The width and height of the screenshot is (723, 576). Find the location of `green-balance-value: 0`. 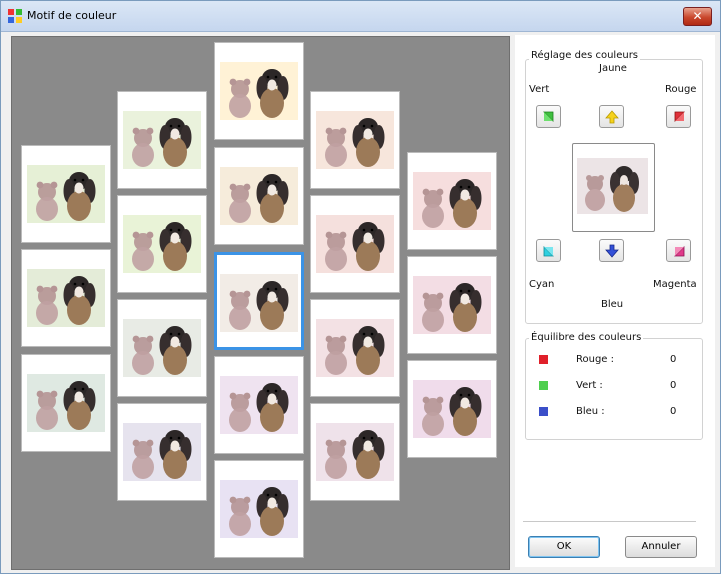

green-balance-value: 0 is located at coordinates (673, 385).